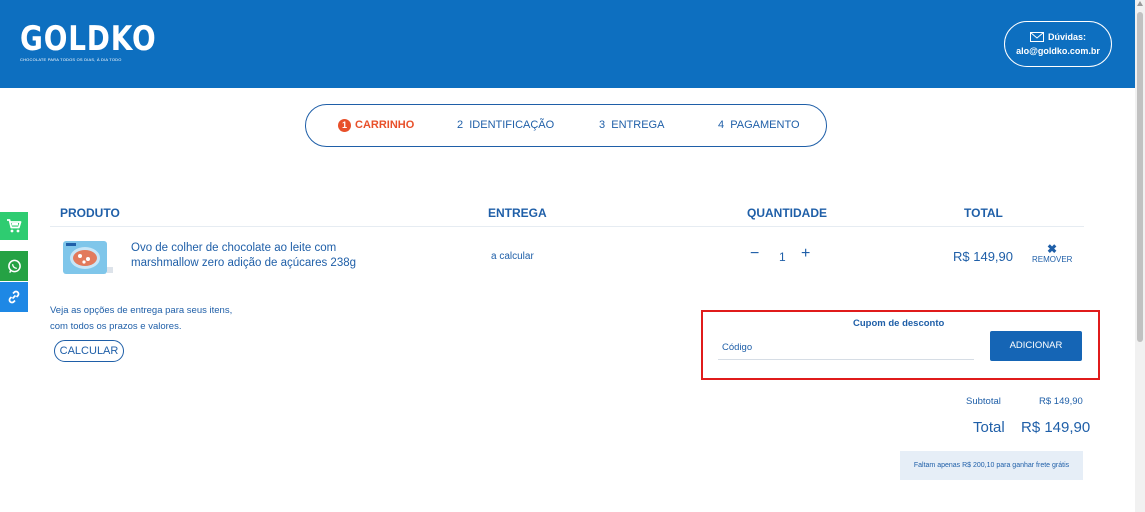  I want to click on subtotal-label: Subtotal, so click(983, 401).